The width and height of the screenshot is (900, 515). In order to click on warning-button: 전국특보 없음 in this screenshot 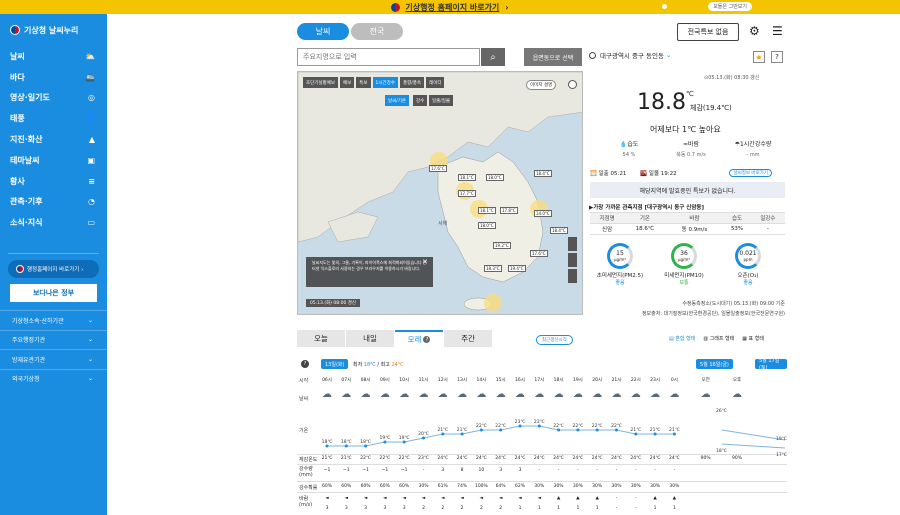, I will do `click(708, 32)`.